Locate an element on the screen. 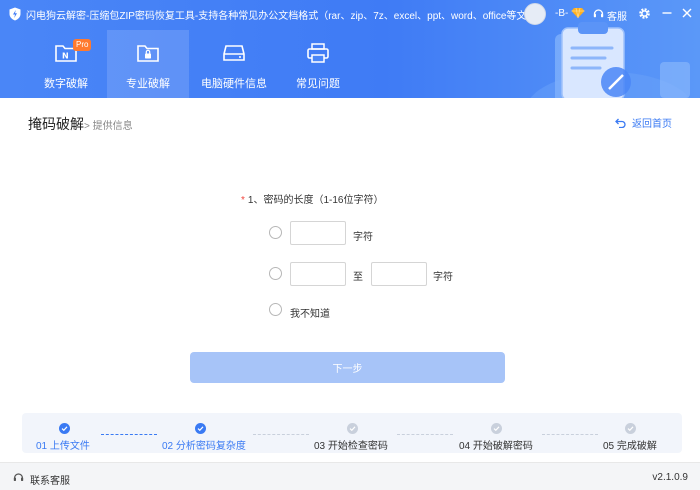 This screenshot has height=490, width=700. svg-text: N is located at coordinates (65, 56).